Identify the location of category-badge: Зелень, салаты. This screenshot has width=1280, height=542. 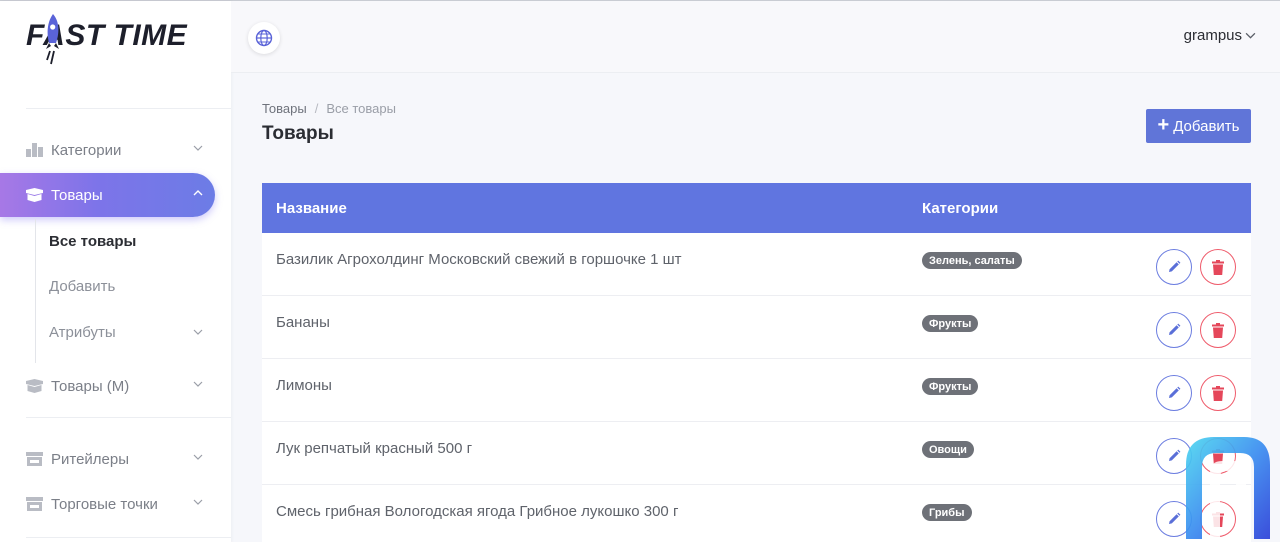
(972, 260).